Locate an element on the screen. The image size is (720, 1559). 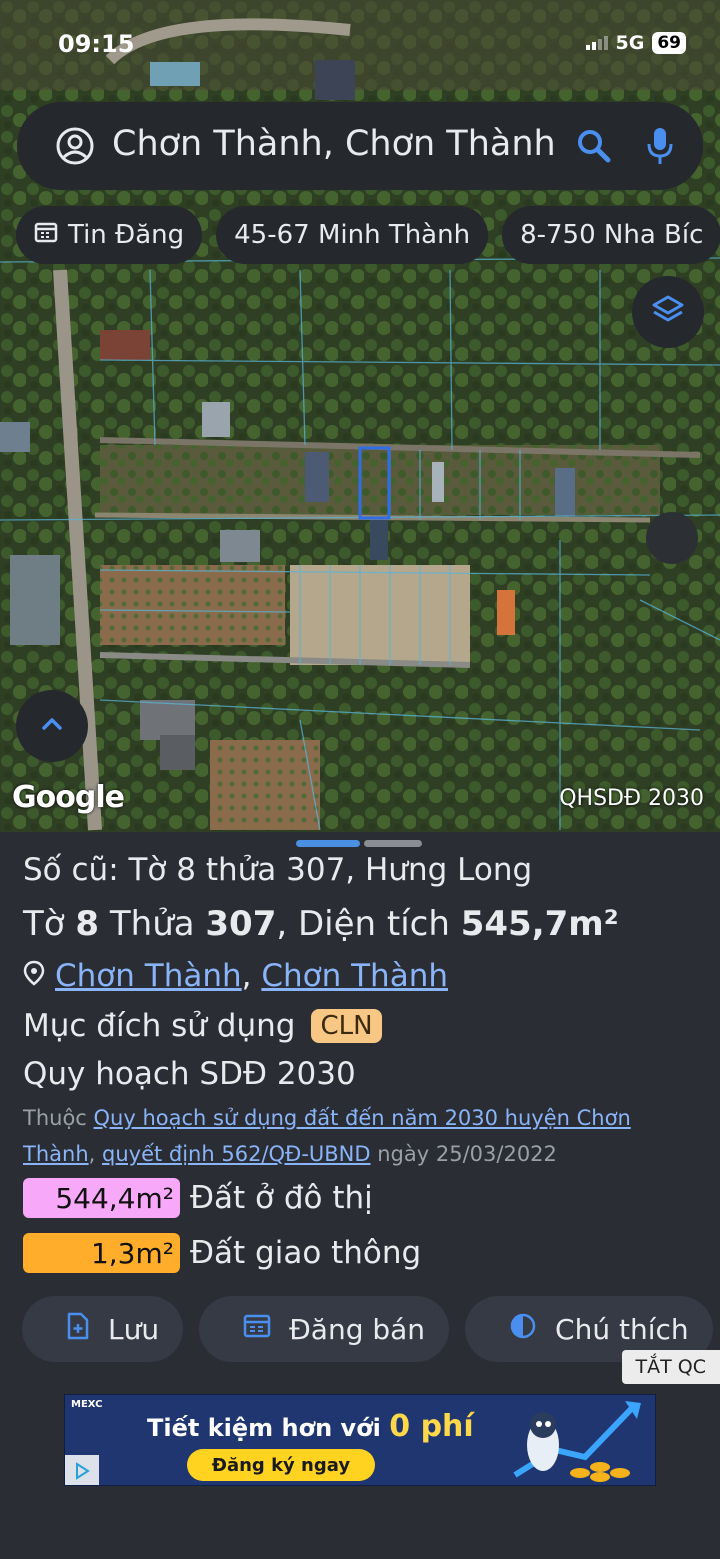
search-bar: Chơn Thành, Chơn Thành is located at coordinates (360, 146).